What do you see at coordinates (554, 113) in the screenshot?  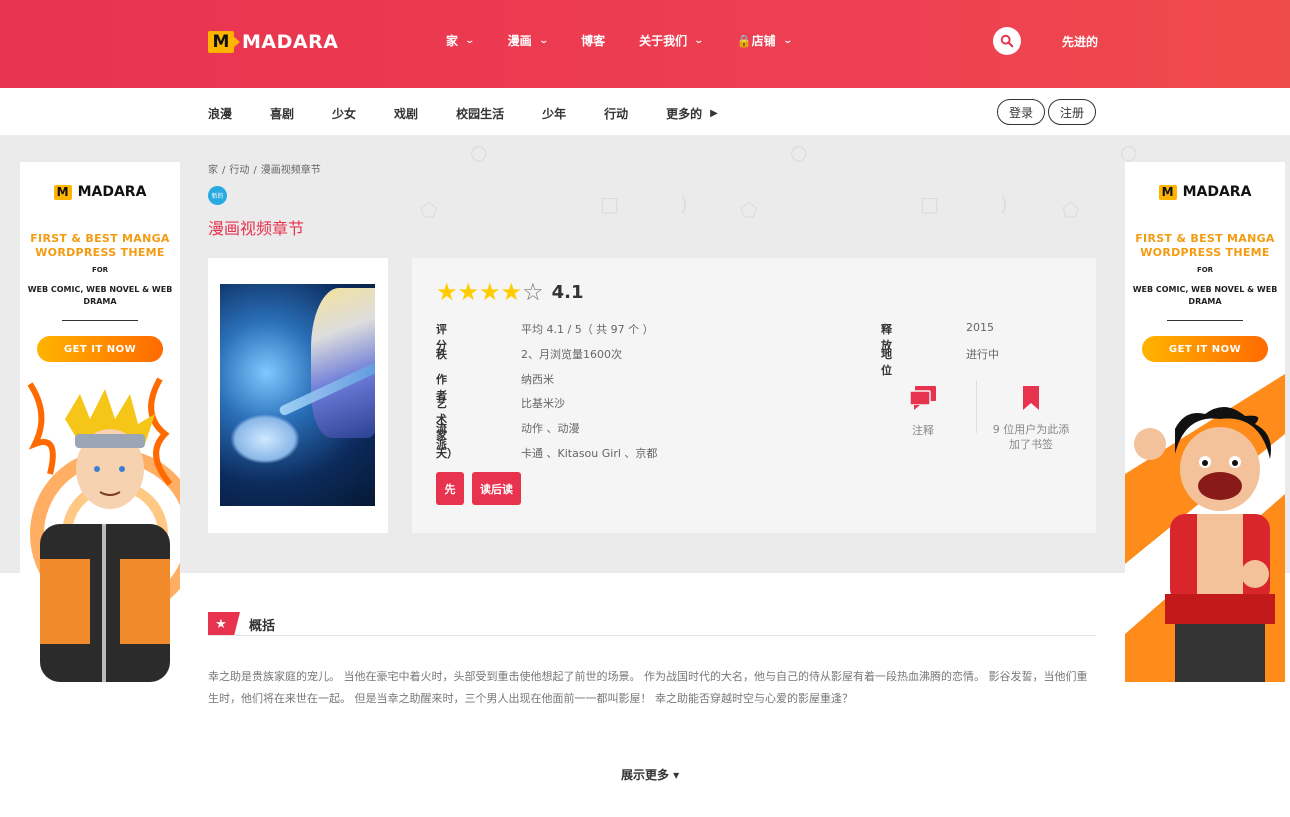 I see `genre-link: 少年` at bounding box center [554, 113].